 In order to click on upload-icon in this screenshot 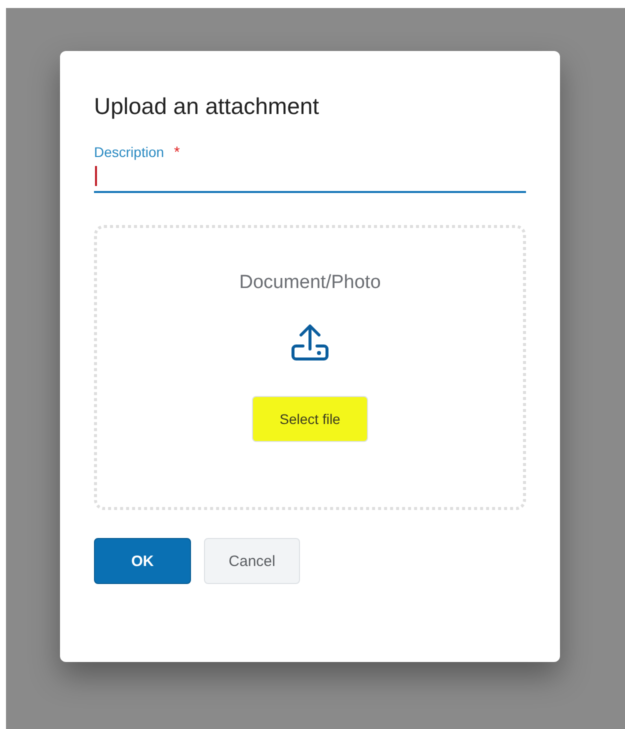, I will do `click(310, 343)`.